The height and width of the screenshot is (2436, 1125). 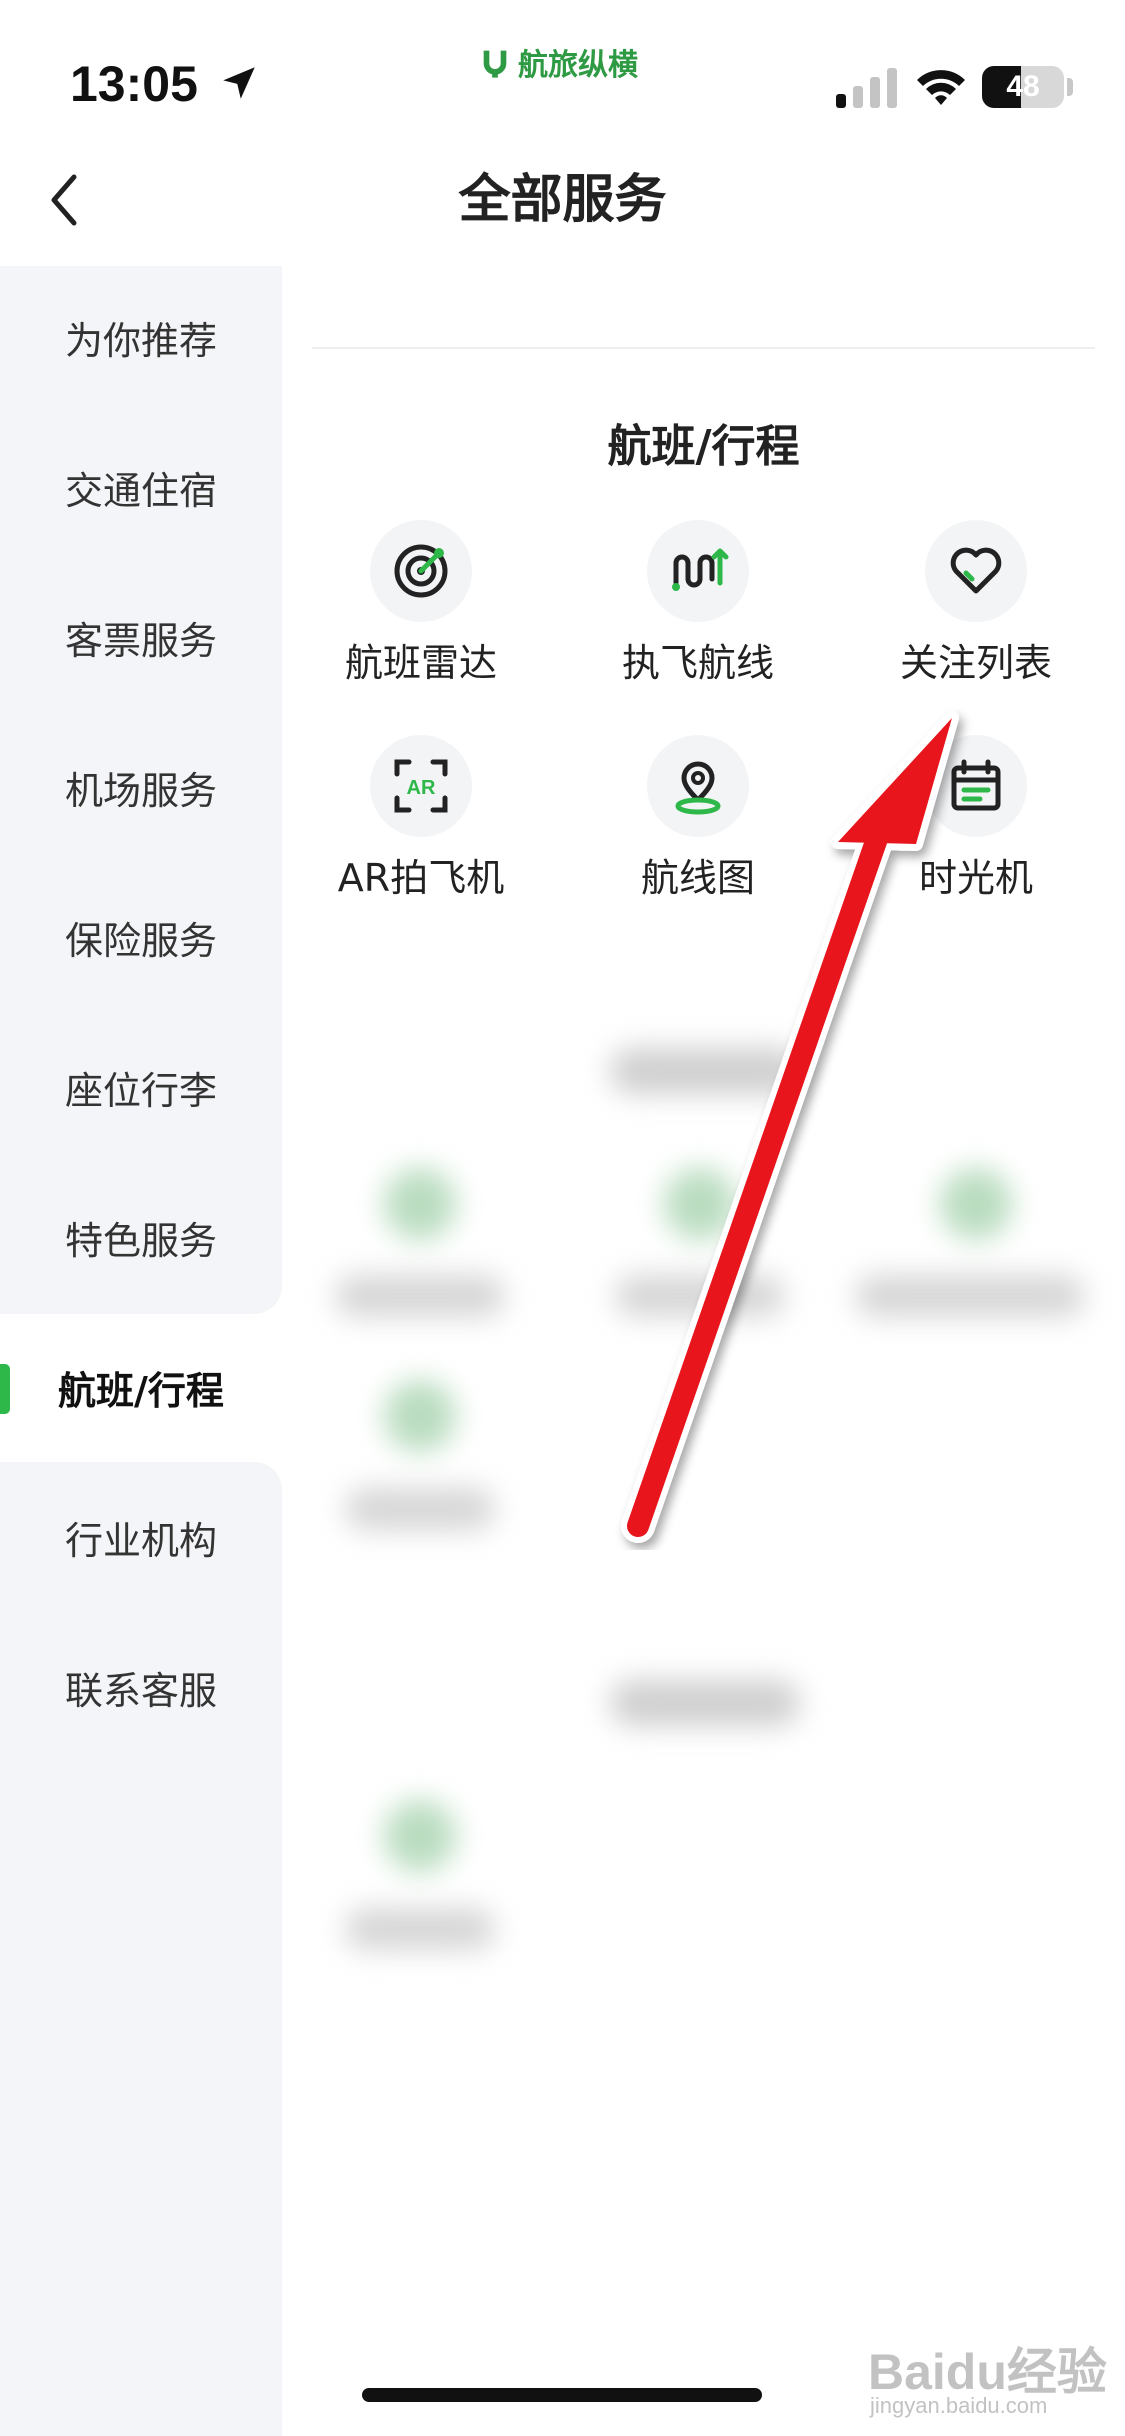 I want to click on map-pin-icon, so click(x=698, y=786).